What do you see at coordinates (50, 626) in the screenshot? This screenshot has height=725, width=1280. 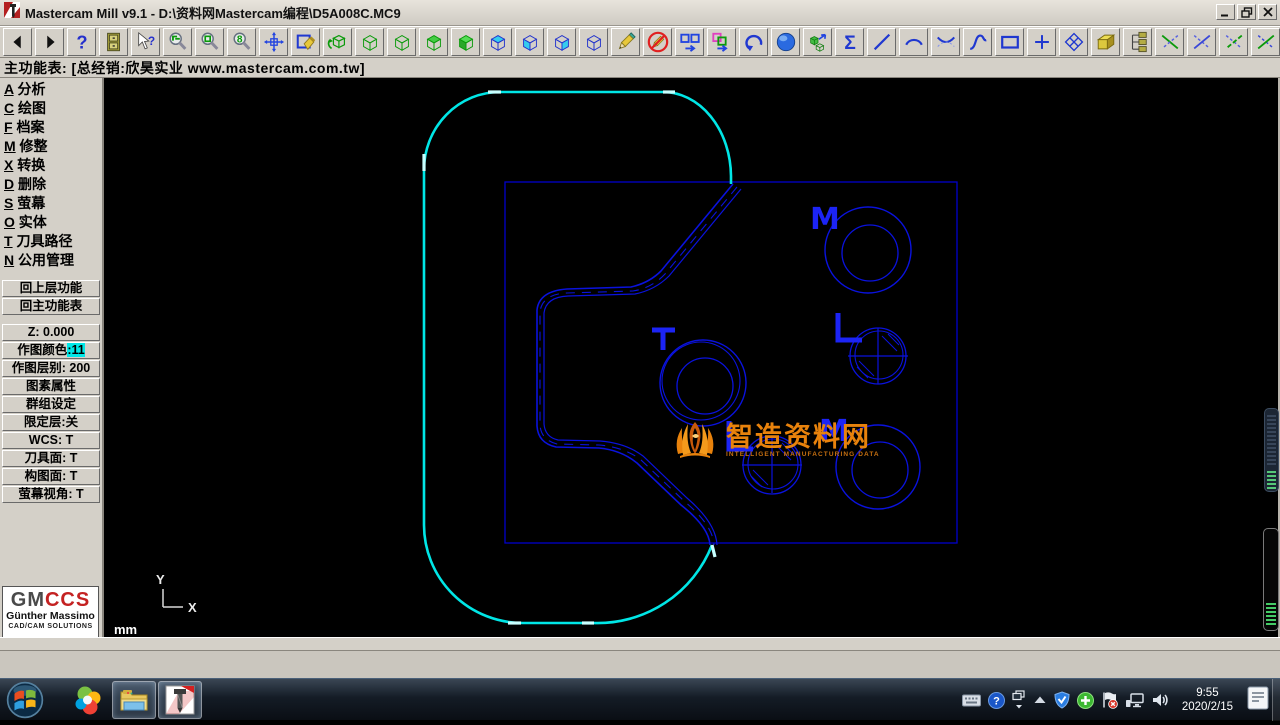 I see `gmccs-tagline: CAD/CAM SOLUTIONS` at bounding box center [50, 626].